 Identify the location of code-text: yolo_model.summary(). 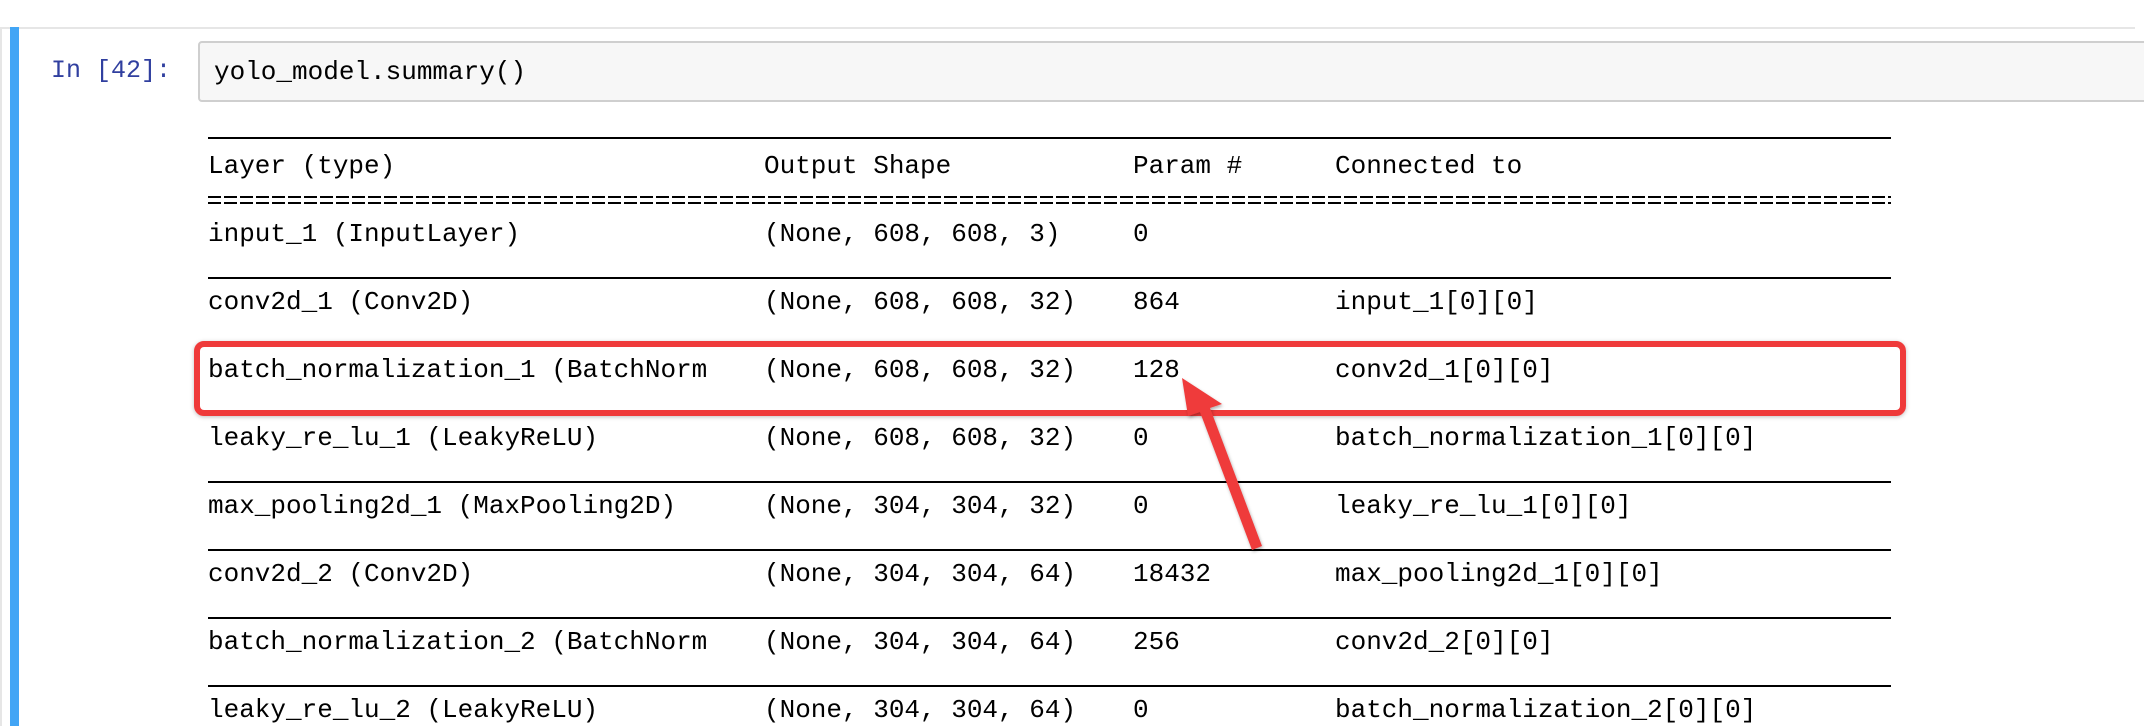
(370, 72).